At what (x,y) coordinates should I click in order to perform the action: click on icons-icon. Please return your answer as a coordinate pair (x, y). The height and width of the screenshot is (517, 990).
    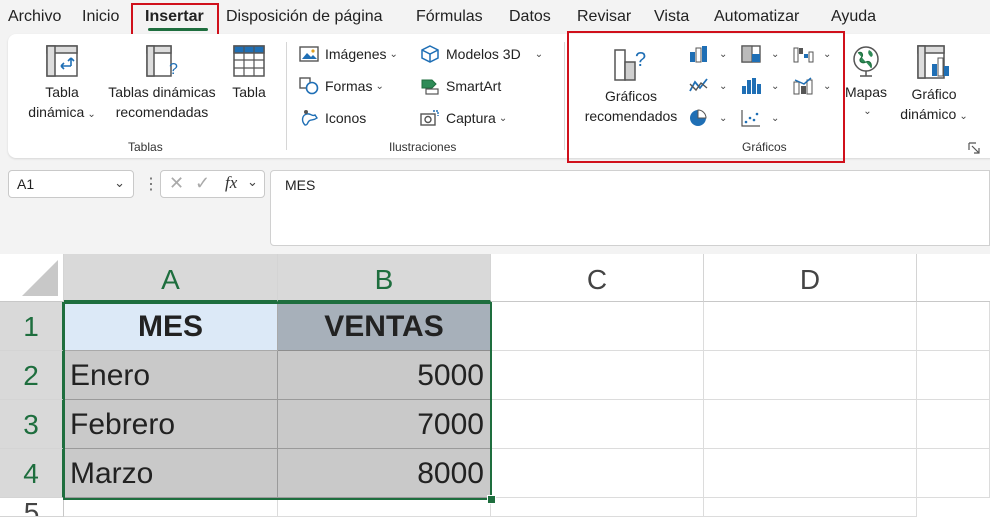
    Looking at the image, I should click on (309, 118).